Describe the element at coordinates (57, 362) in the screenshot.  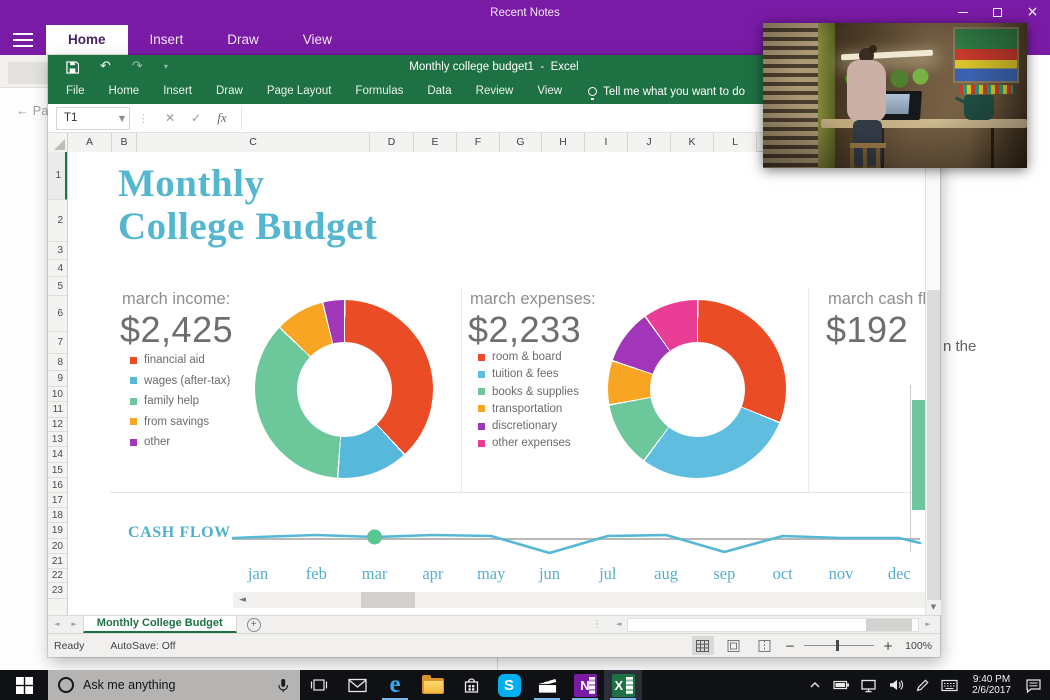
I see `row-header-8: 8` at that location.